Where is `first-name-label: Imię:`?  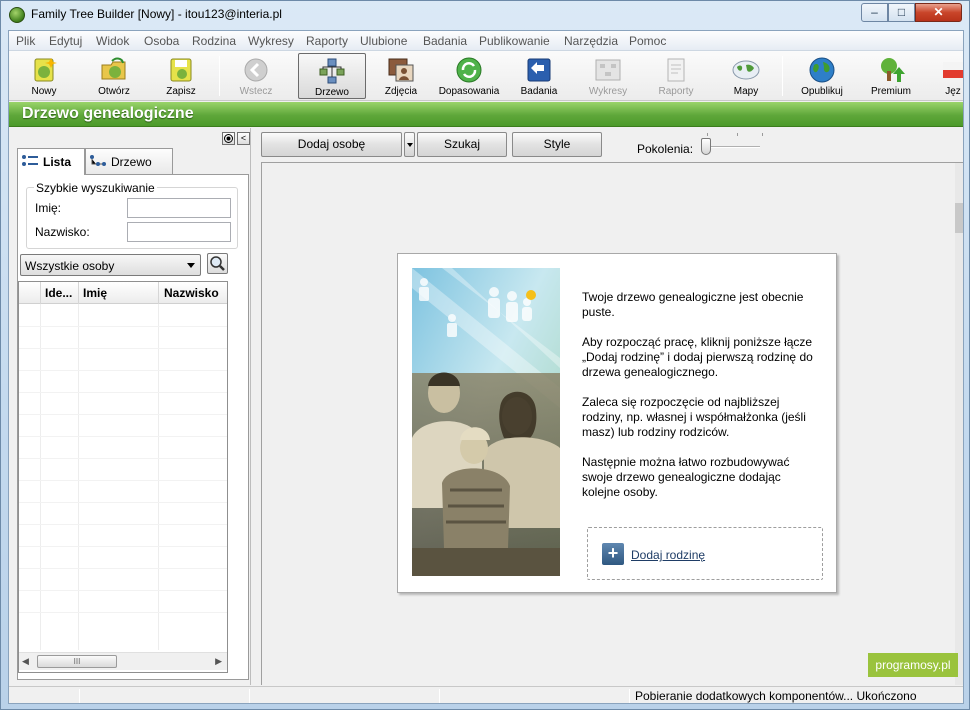 first-name-label: Imię: is located at coordinates (48, 208).